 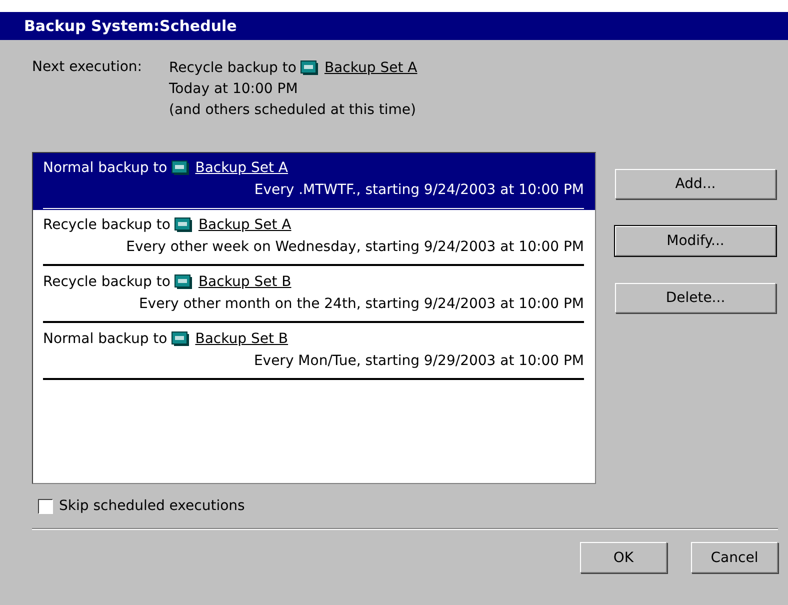 I want to click on window-title: Backup System:Schedule, so click(x=394, y=26).